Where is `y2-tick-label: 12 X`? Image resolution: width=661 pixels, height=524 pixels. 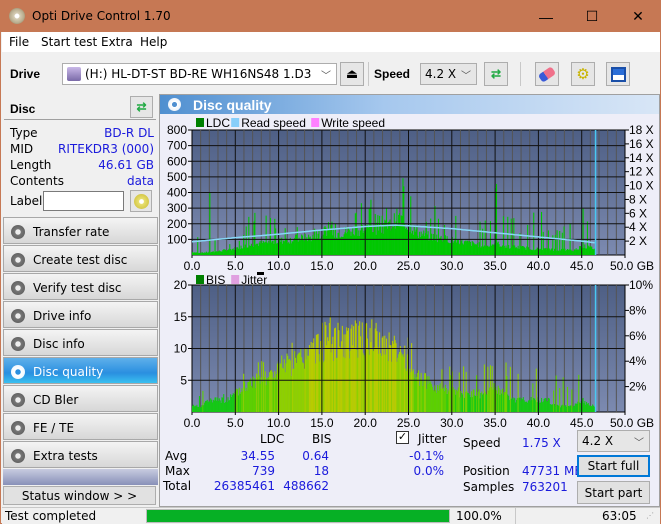 y2-tick-label: 12 X is located at coordinates (641, 172).